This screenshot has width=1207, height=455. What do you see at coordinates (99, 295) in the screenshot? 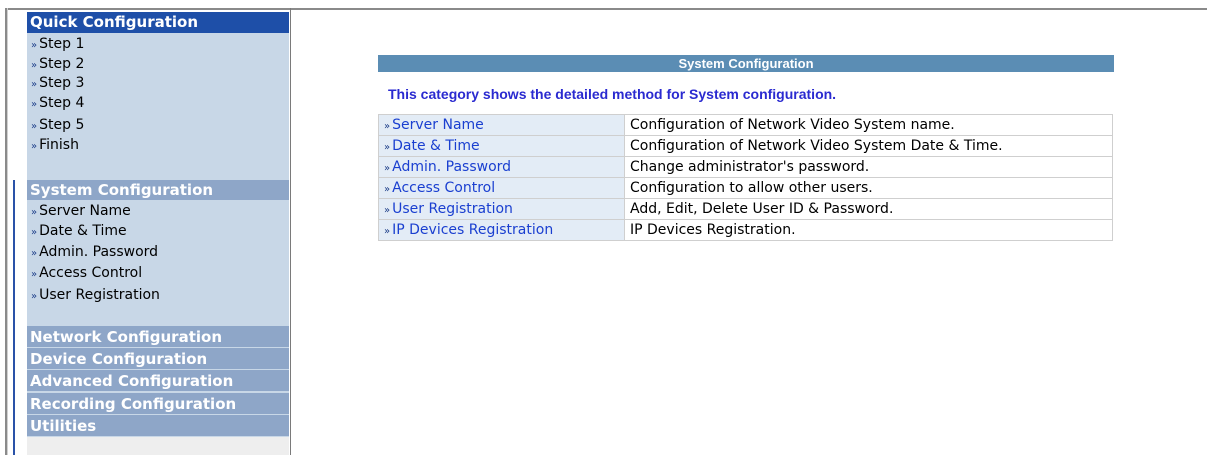
I see `sidebar-item-label: User Registration` at bounding box center [99, 295].